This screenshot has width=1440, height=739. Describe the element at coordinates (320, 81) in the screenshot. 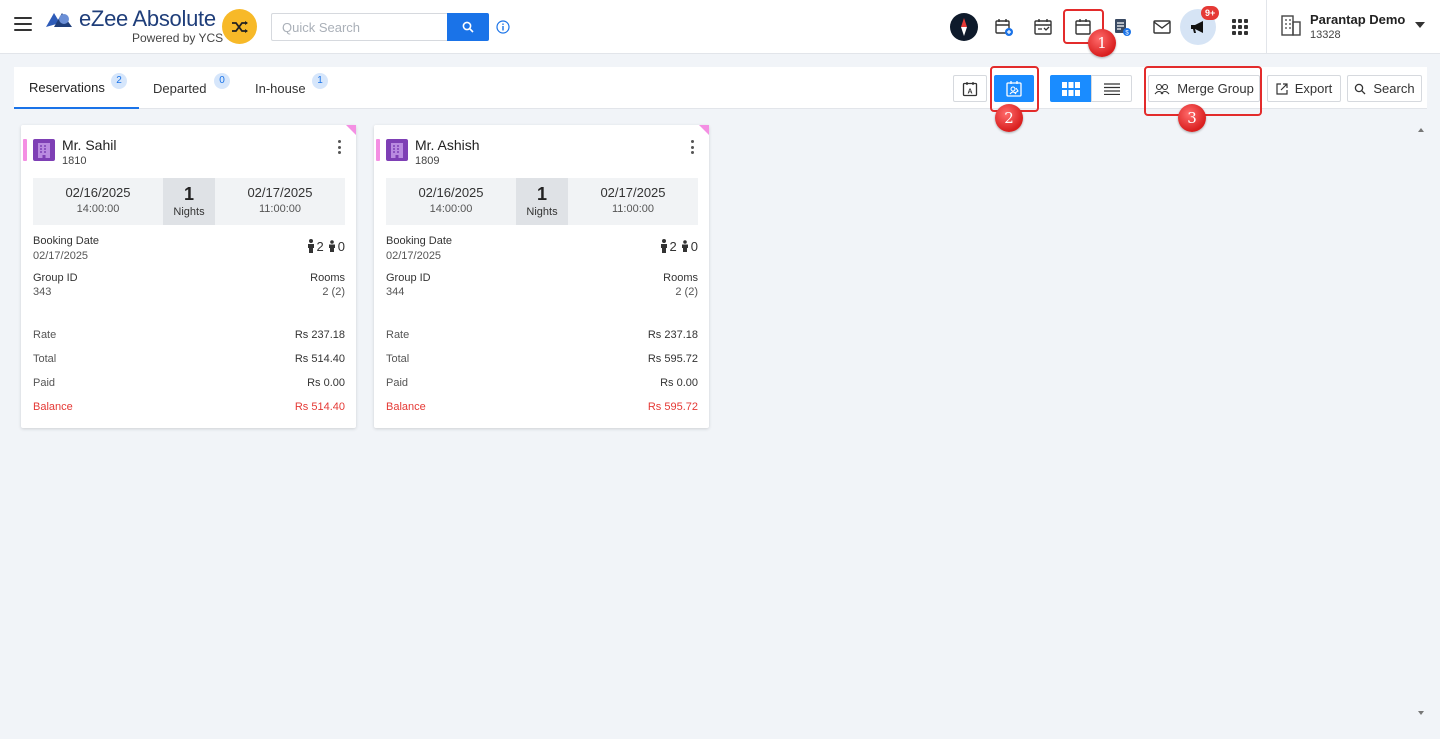

I see `tab-count-badge: 1` at that location.